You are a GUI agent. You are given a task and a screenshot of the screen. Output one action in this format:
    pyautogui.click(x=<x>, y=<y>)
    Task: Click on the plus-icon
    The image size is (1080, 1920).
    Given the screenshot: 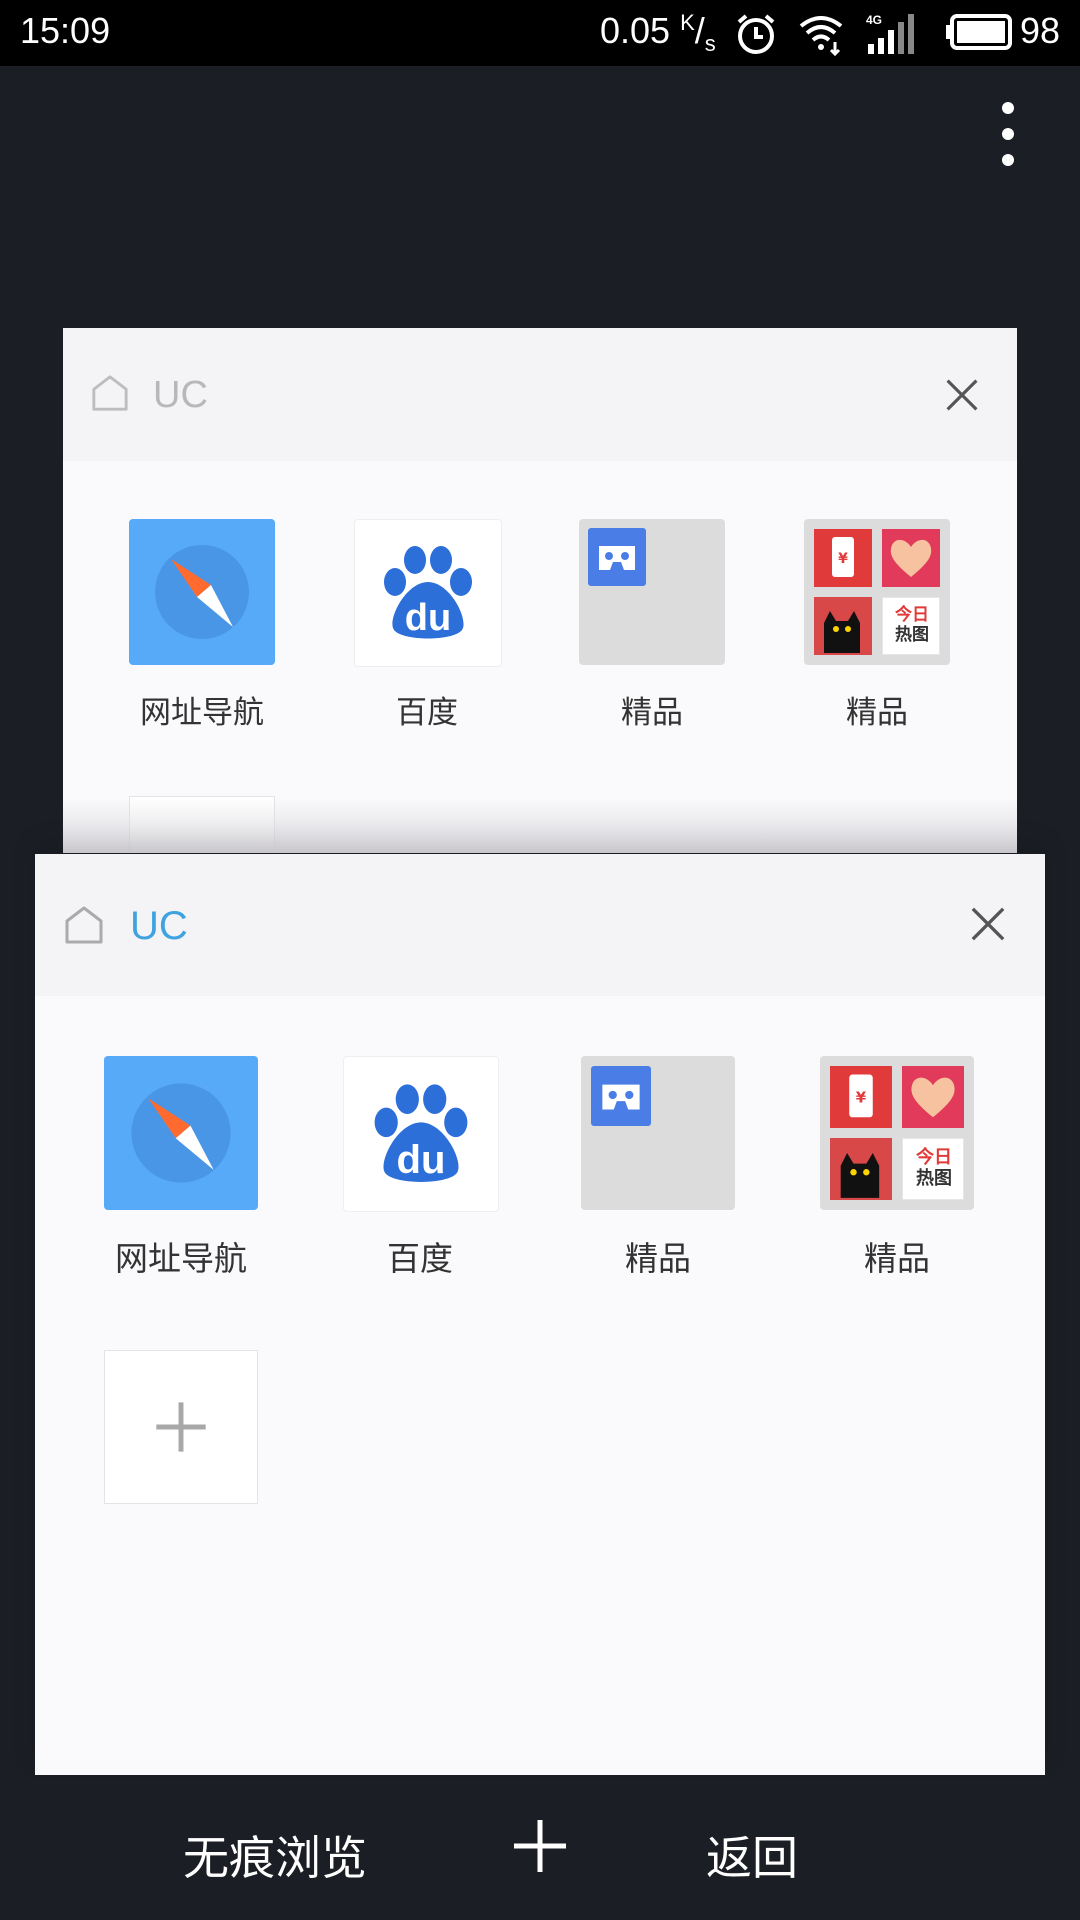 What is the action you would take?
    pyautogui.click(x=181, y=1427)
    